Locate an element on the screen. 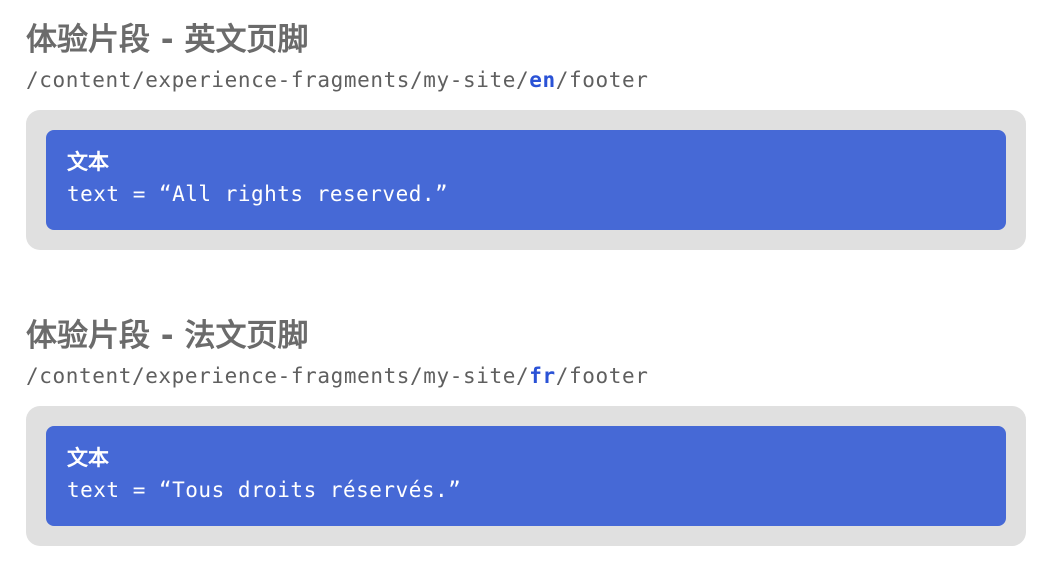  path-language: fr is located at coordinates (542, 376).